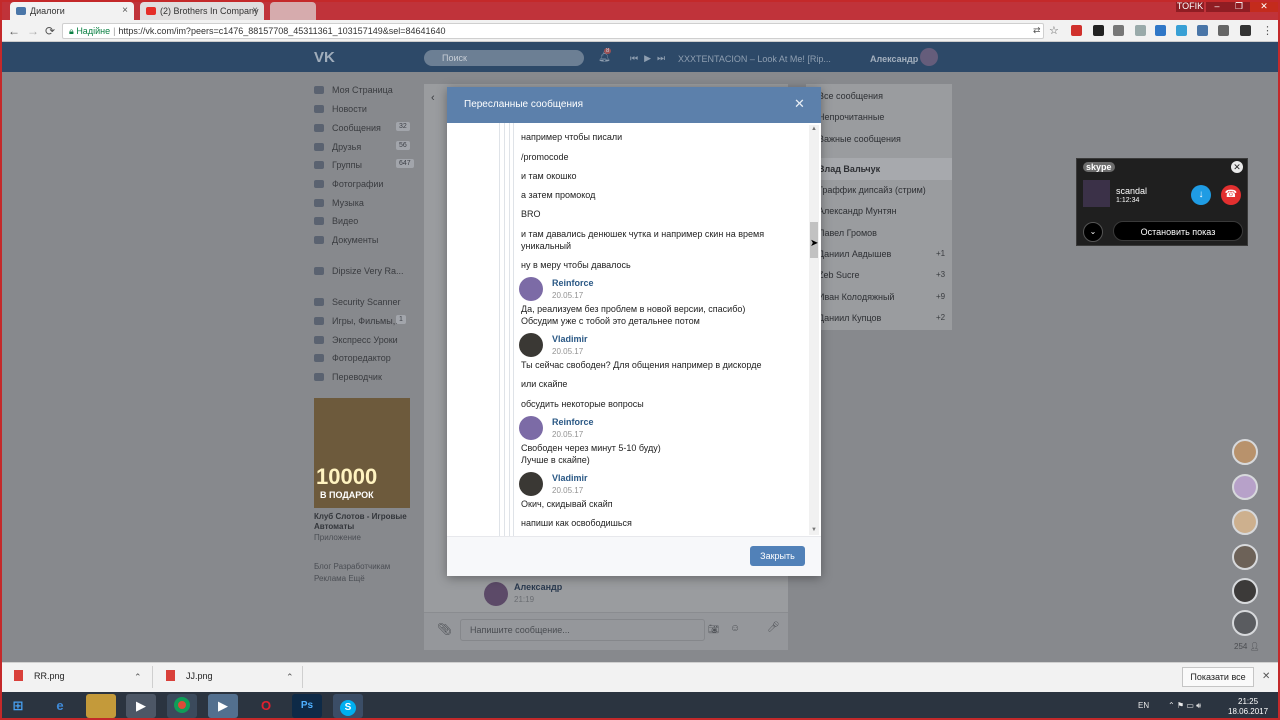 The width and height of the screenshot is (1280, 720). I want to click on message-author: Александр, so click(538, 587).